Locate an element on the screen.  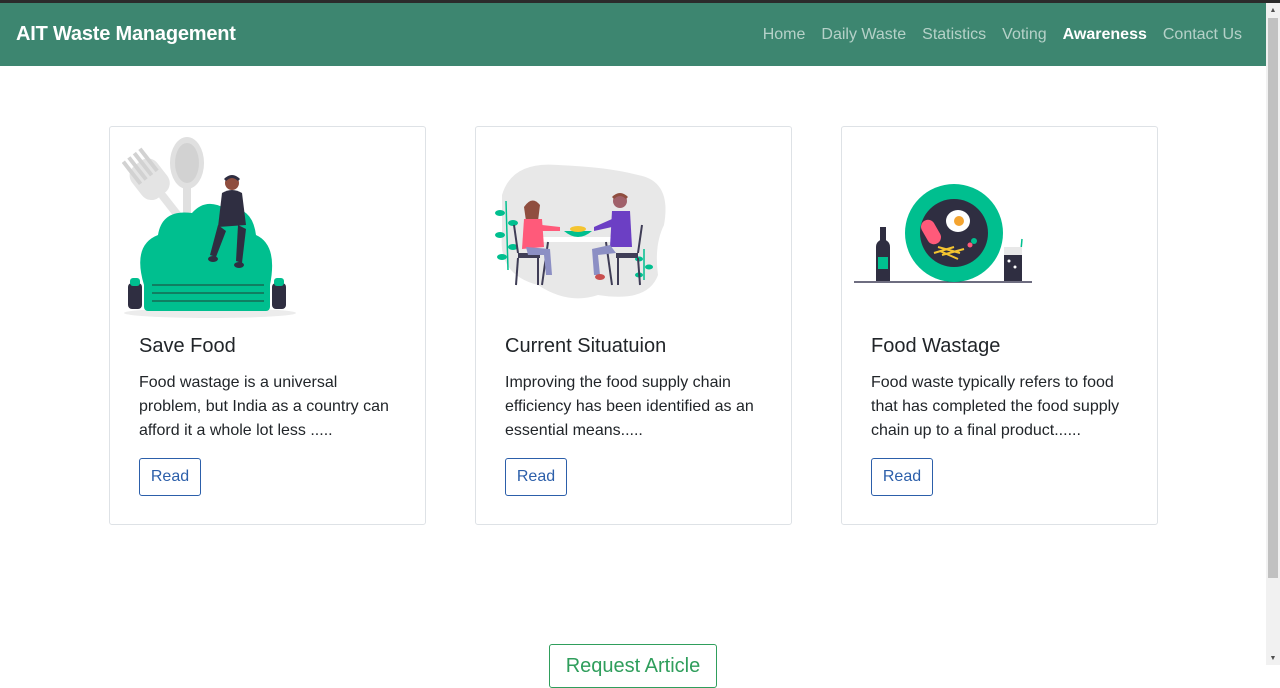
scrollbar-thumb is located at coordinates (1273, 298).